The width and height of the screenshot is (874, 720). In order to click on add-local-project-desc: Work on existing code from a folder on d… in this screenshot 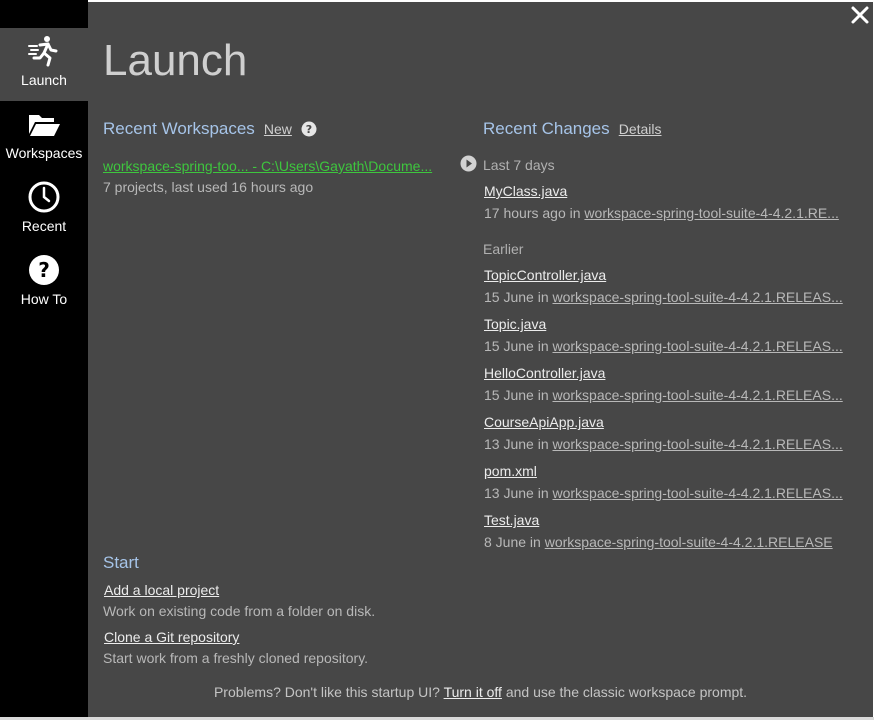, I will do `click(239, 611)`.